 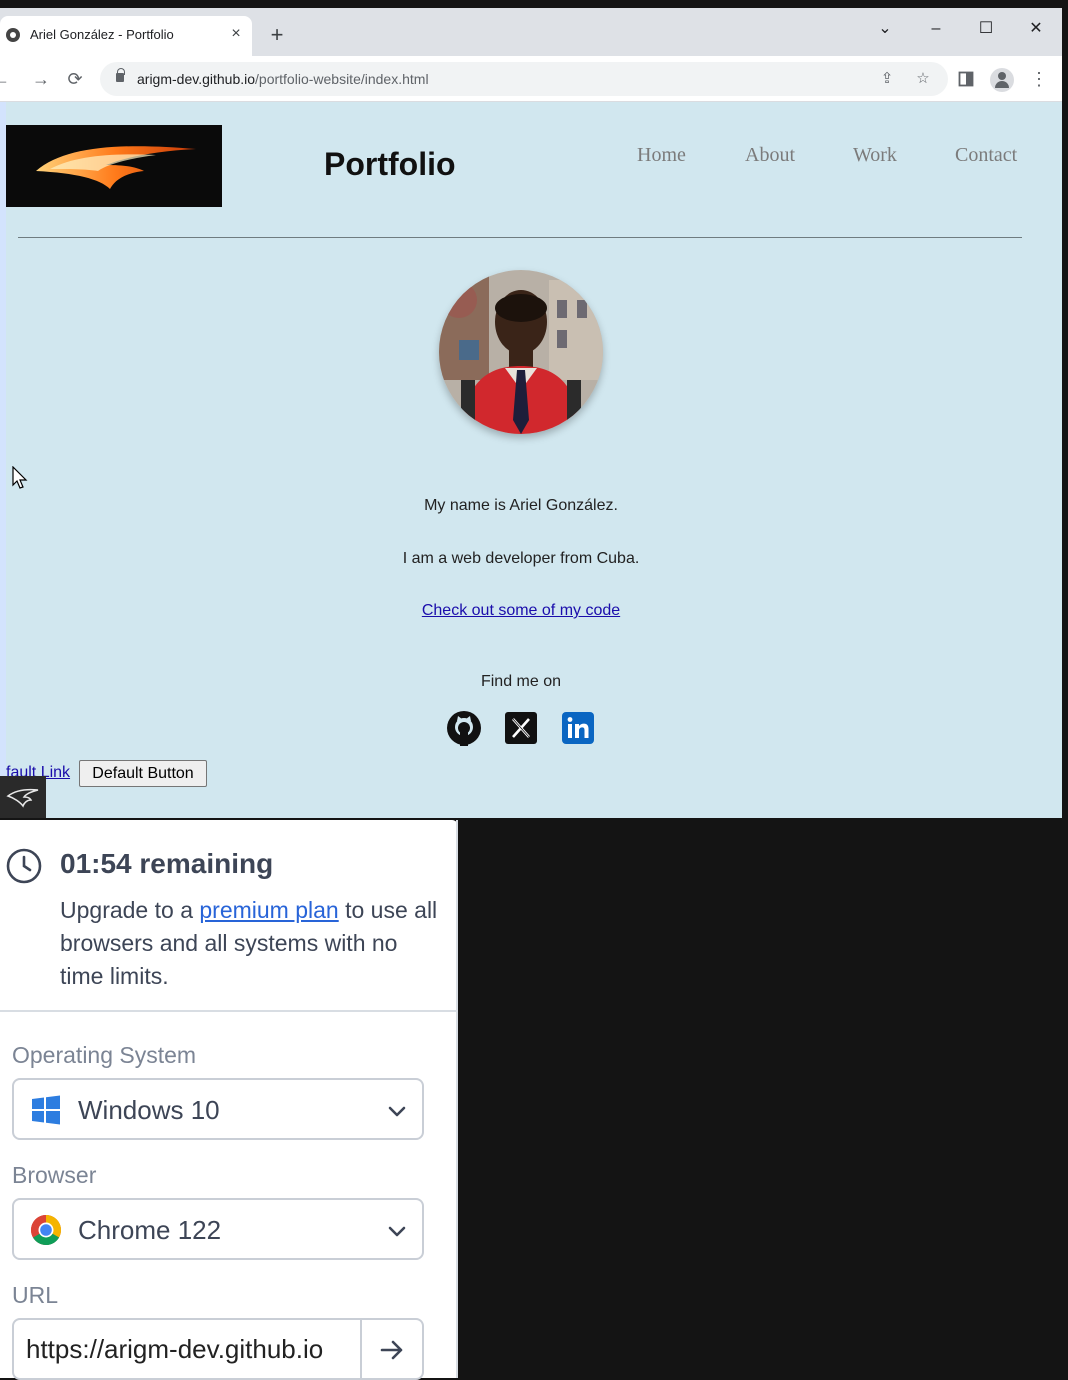 I want to click on logo-thumbnail-icon, so click(x=22, y=798).